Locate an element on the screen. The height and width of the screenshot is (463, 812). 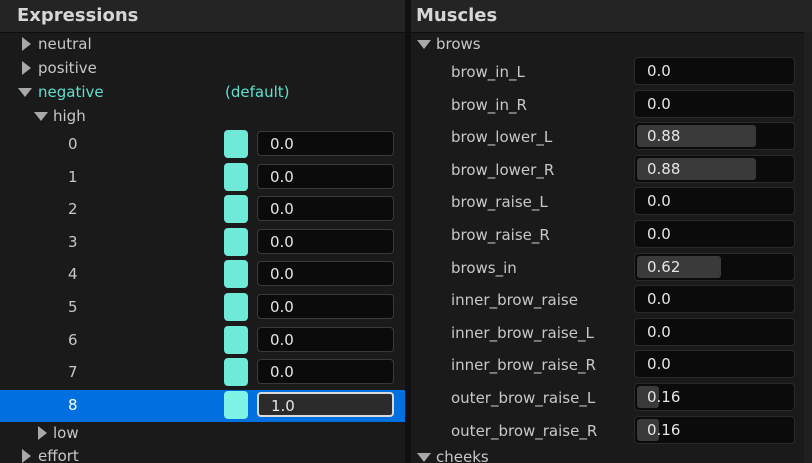
expression-index: 0 is located at coordinates (73, 144).